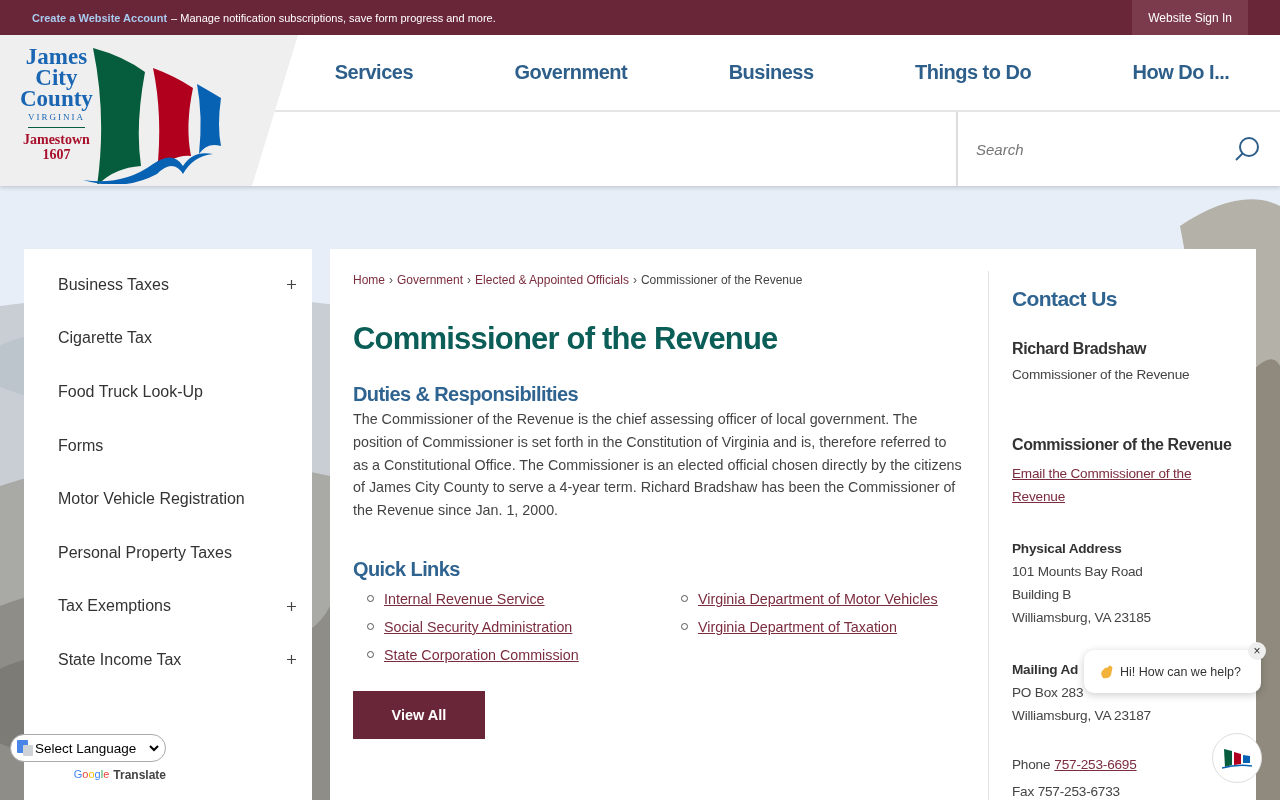 The width and height of the screenshot is (1280, 800). Describe the element at coordinates (818, 599) in the screenshot. I see `quick-link: Virginia Department of Motor Vehicles` at that location.